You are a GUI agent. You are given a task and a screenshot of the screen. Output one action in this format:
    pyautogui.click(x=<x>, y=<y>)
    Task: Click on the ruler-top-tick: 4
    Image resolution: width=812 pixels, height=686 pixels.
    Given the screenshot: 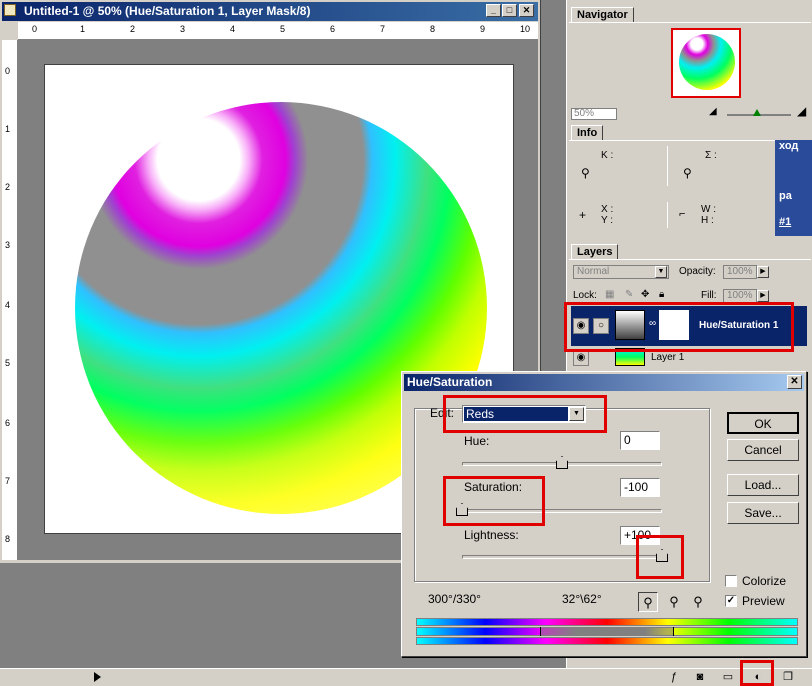 What is the action you would take?
    pyautogui.click(x=233, y=29)
    